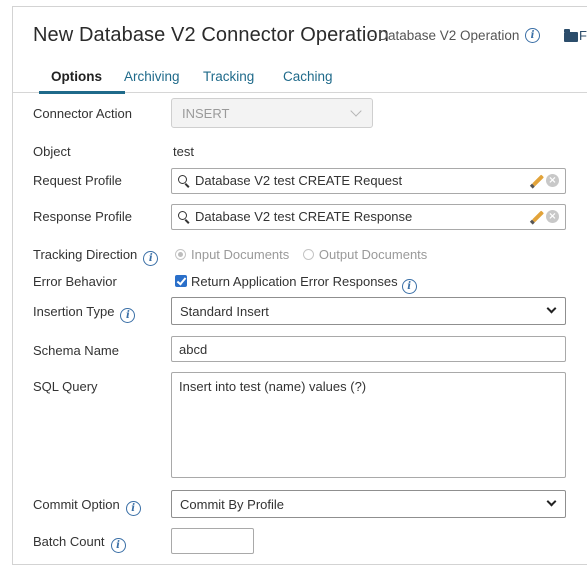  I want to click on response-profile-field: Database V2 test CREATE Response ×, so click(368, 217).